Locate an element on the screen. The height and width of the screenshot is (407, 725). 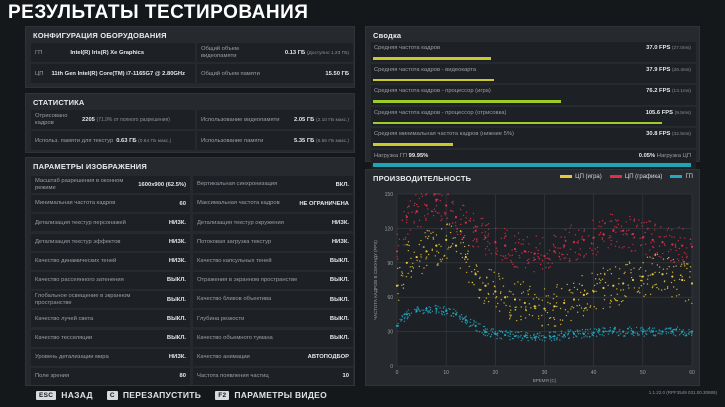
ram-label: Общий объем памяти is located at coordinates (230, 73).